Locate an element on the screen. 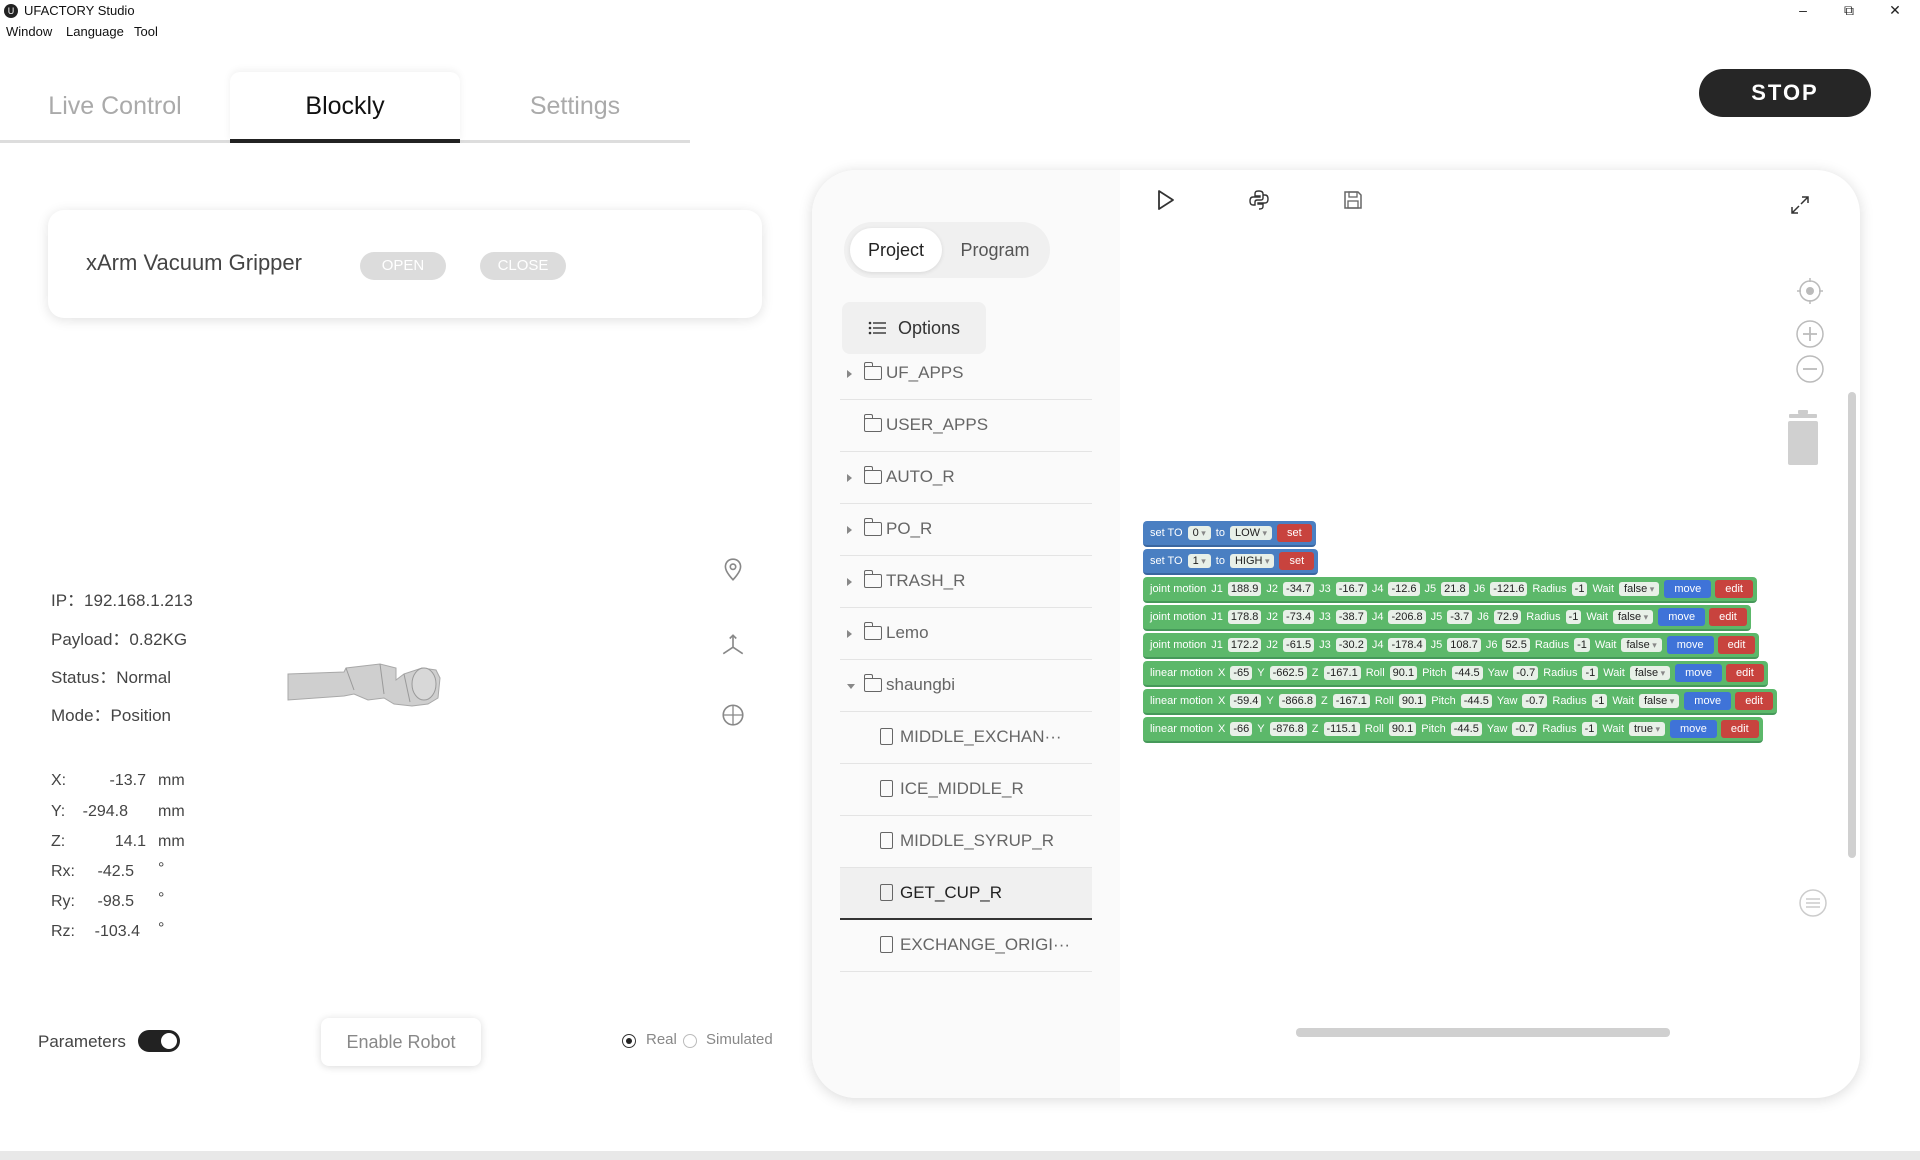 The height and width of the screenshot is (1160, 1920). axes-icon is located at coordinates (733, 645).